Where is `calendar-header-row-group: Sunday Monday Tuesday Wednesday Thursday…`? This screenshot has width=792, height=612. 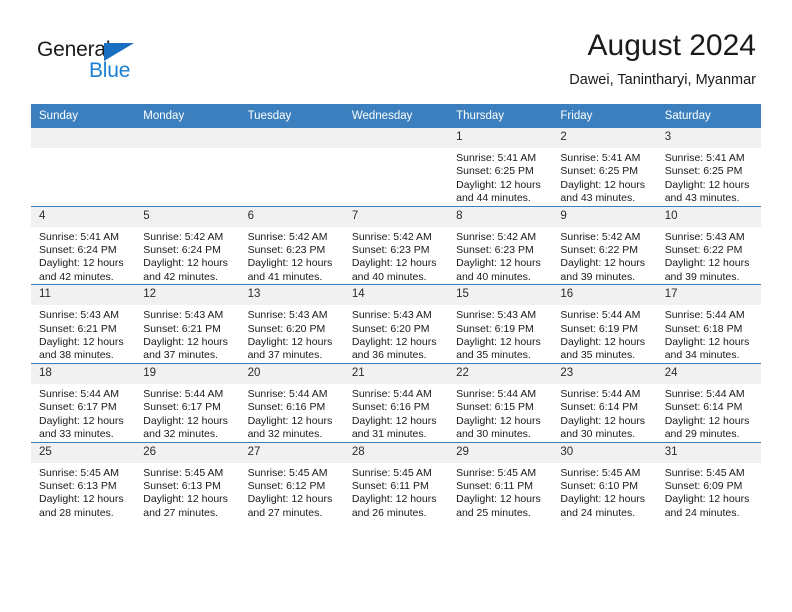 calendar-header-row-group: Sunday Monday Tuesday Wednesday Thursday… is located at coordinates (396, 116).